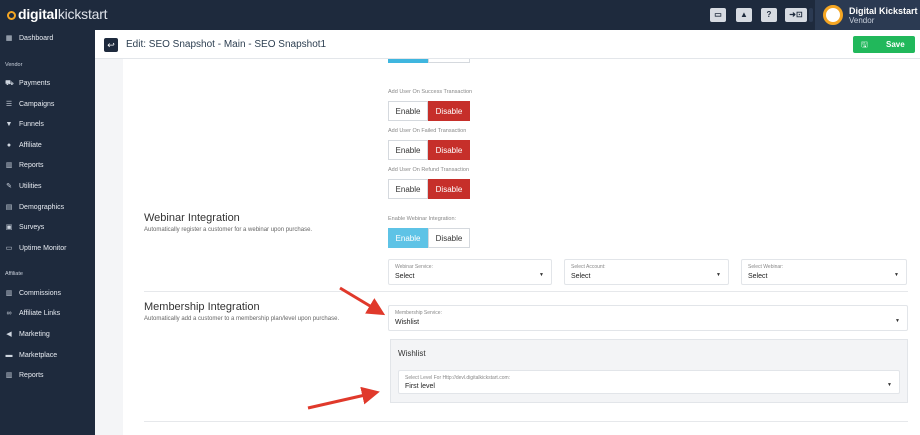 The width and height of the screenshot is (920, 435). What do you see at coordinates (449, 61) in the screenshot?
I see `partial-disable-button` at bounding box center [449, 61].